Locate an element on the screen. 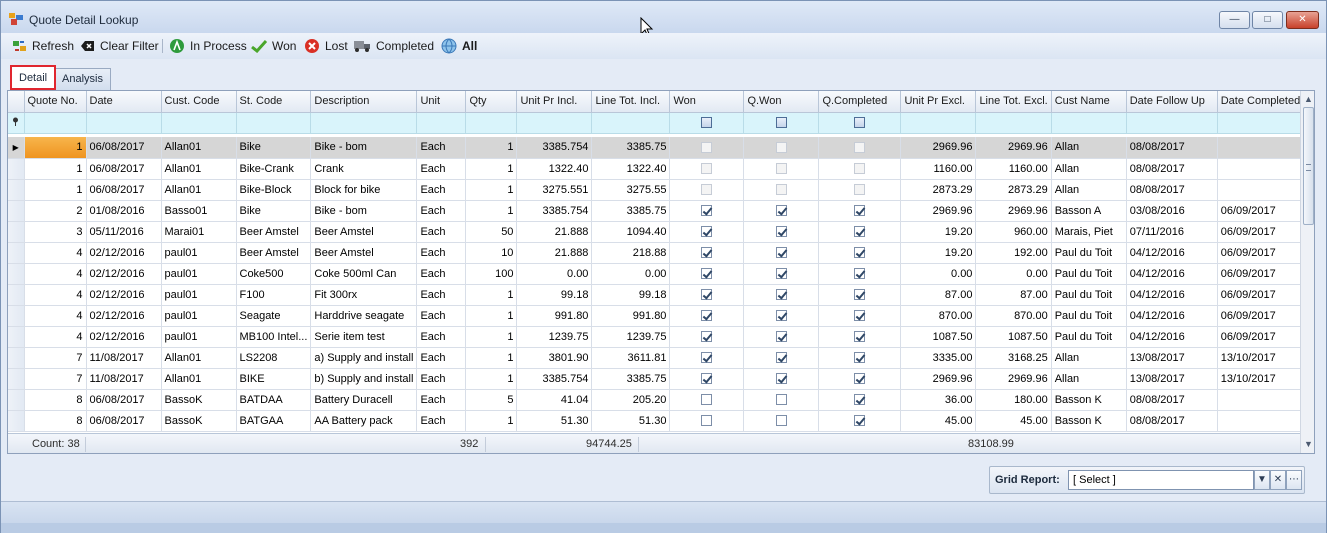 The image size is (1327, 533). cell-description: Crank is located at coordinates (364, 169).